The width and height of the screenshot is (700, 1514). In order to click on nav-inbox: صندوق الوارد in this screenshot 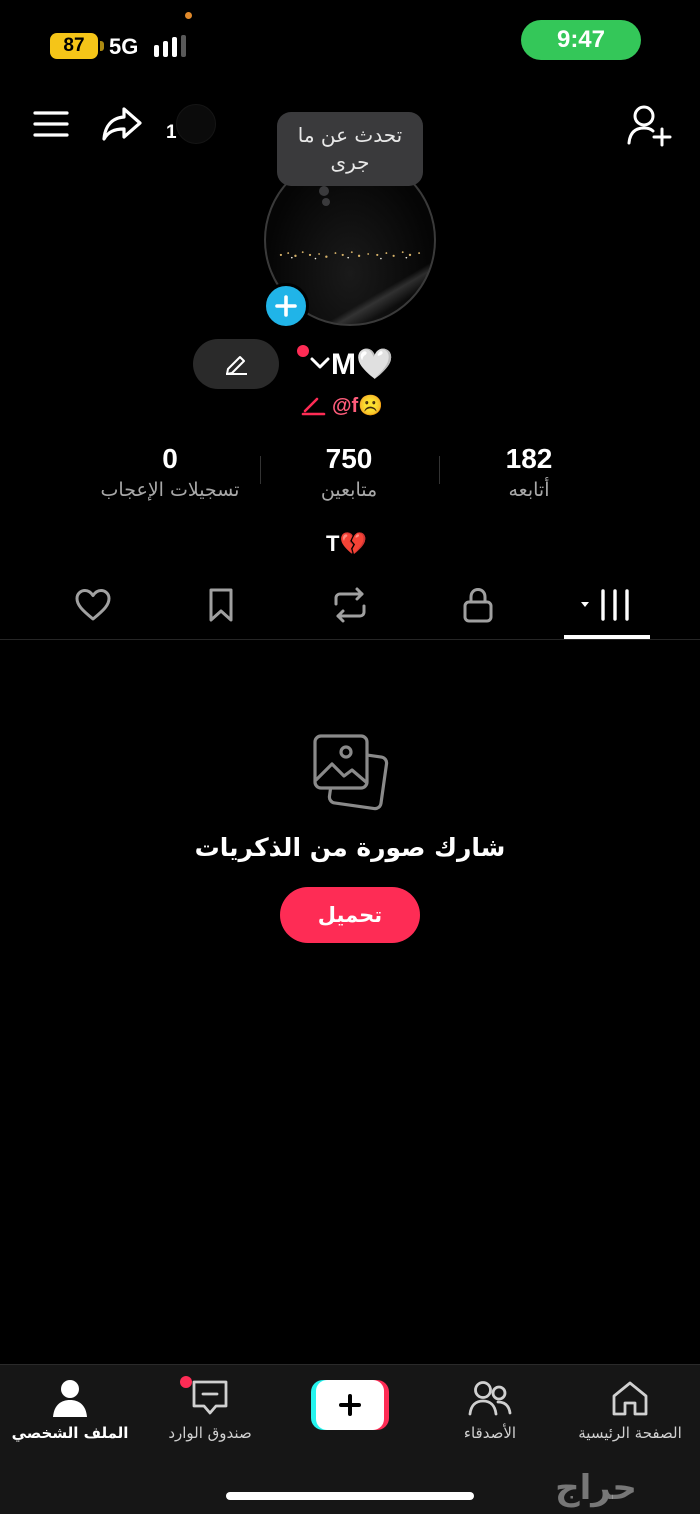, I will do `click(210, 1411)`.